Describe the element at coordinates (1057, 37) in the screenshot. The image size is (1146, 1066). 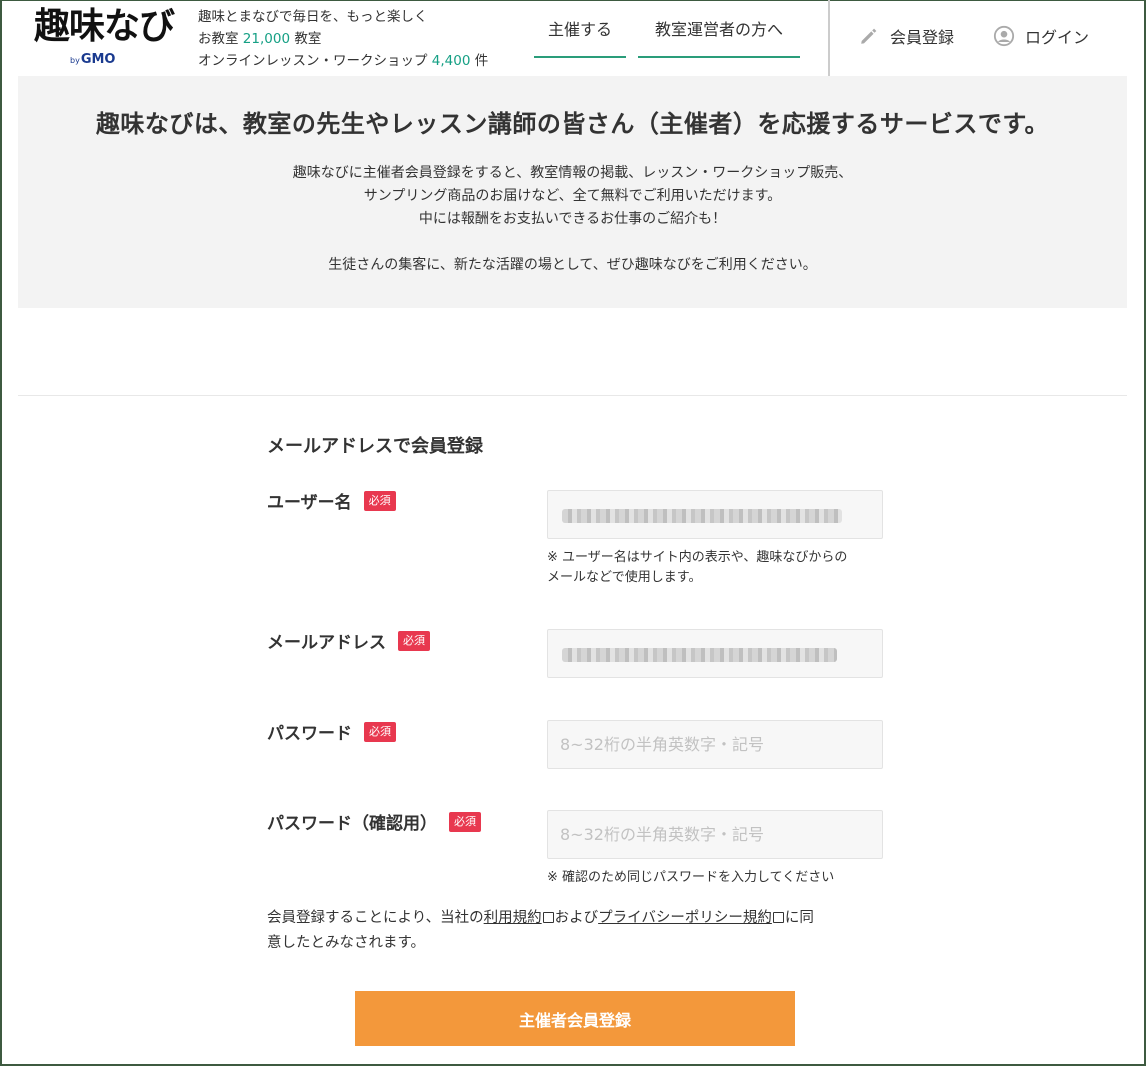
I see `login-label: ログイン` at that location.